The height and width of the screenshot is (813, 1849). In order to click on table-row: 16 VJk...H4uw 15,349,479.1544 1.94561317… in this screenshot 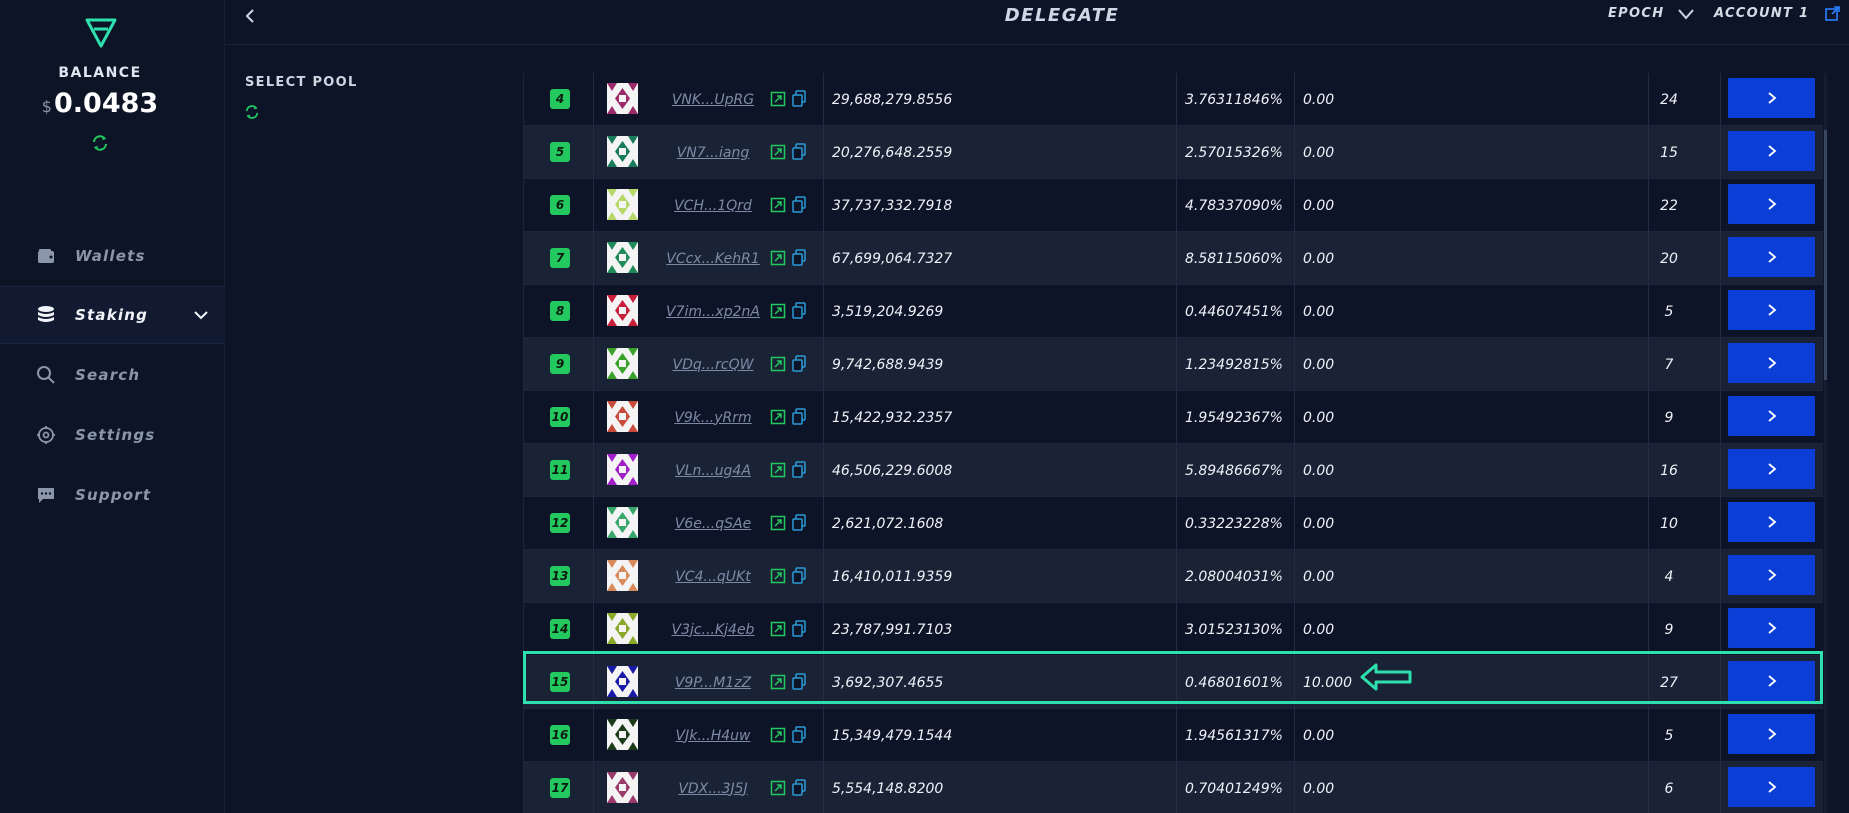, I will do `click(1173, 735)`.